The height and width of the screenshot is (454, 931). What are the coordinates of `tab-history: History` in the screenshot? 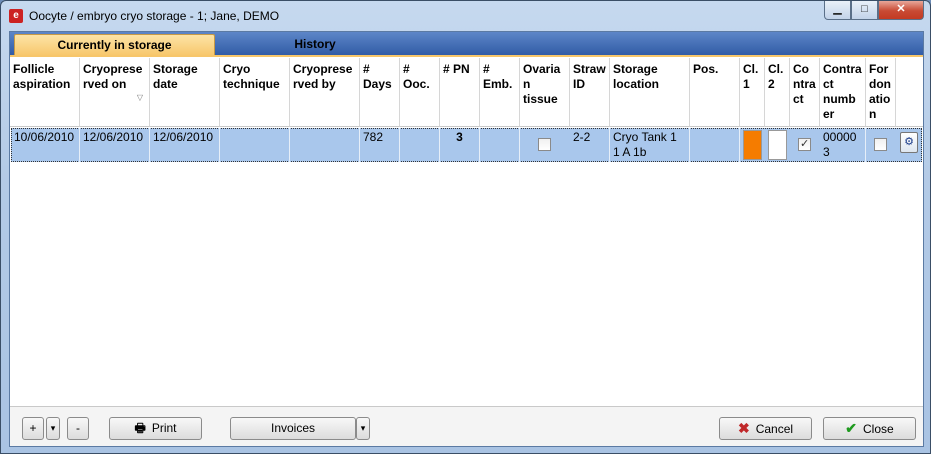 It's located at (315, 45).